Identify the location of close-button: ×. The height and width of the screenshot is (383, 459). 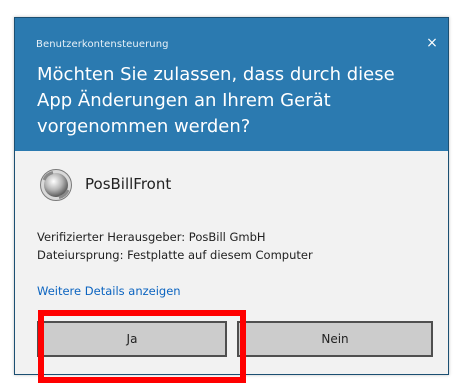
(432, 43).